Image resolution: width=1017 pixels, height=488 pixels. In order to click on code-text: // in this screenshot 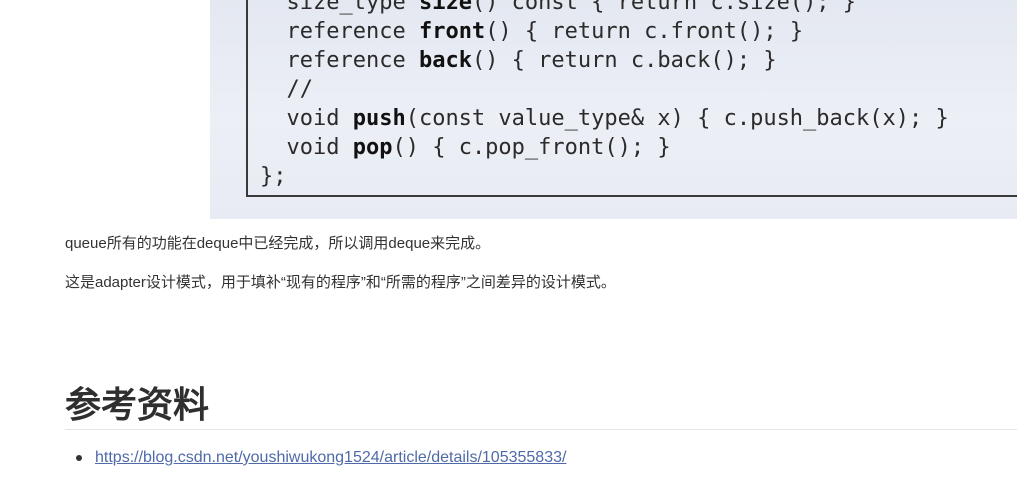, I will do `click(286, 89)`.